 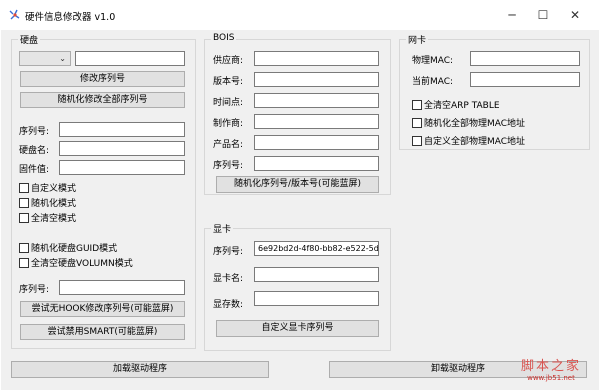 I want to click on clear-arp-checkbox: 全清空ARP TABLE, so click(x=456, y=104).